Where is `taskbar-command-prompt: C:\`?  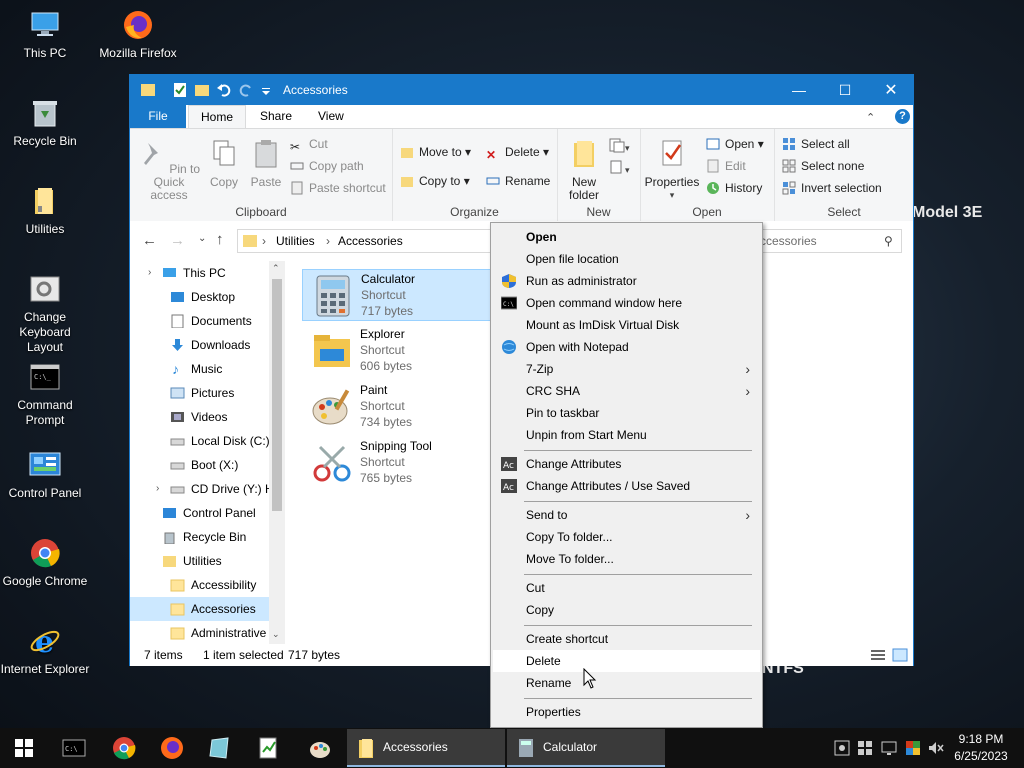
taskbar-command-prompt: C:\ is located at coordinates (74, 748).